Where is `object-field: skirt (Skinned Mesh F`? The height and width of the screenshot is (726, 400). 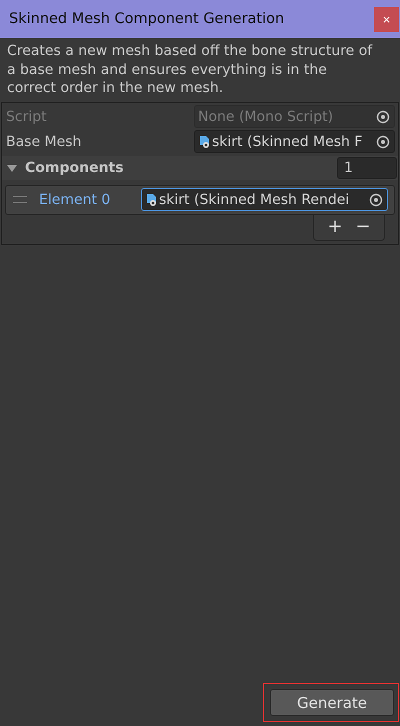 object-field: skirt (Skinned Mesh F is located at coordinates (294, 141).